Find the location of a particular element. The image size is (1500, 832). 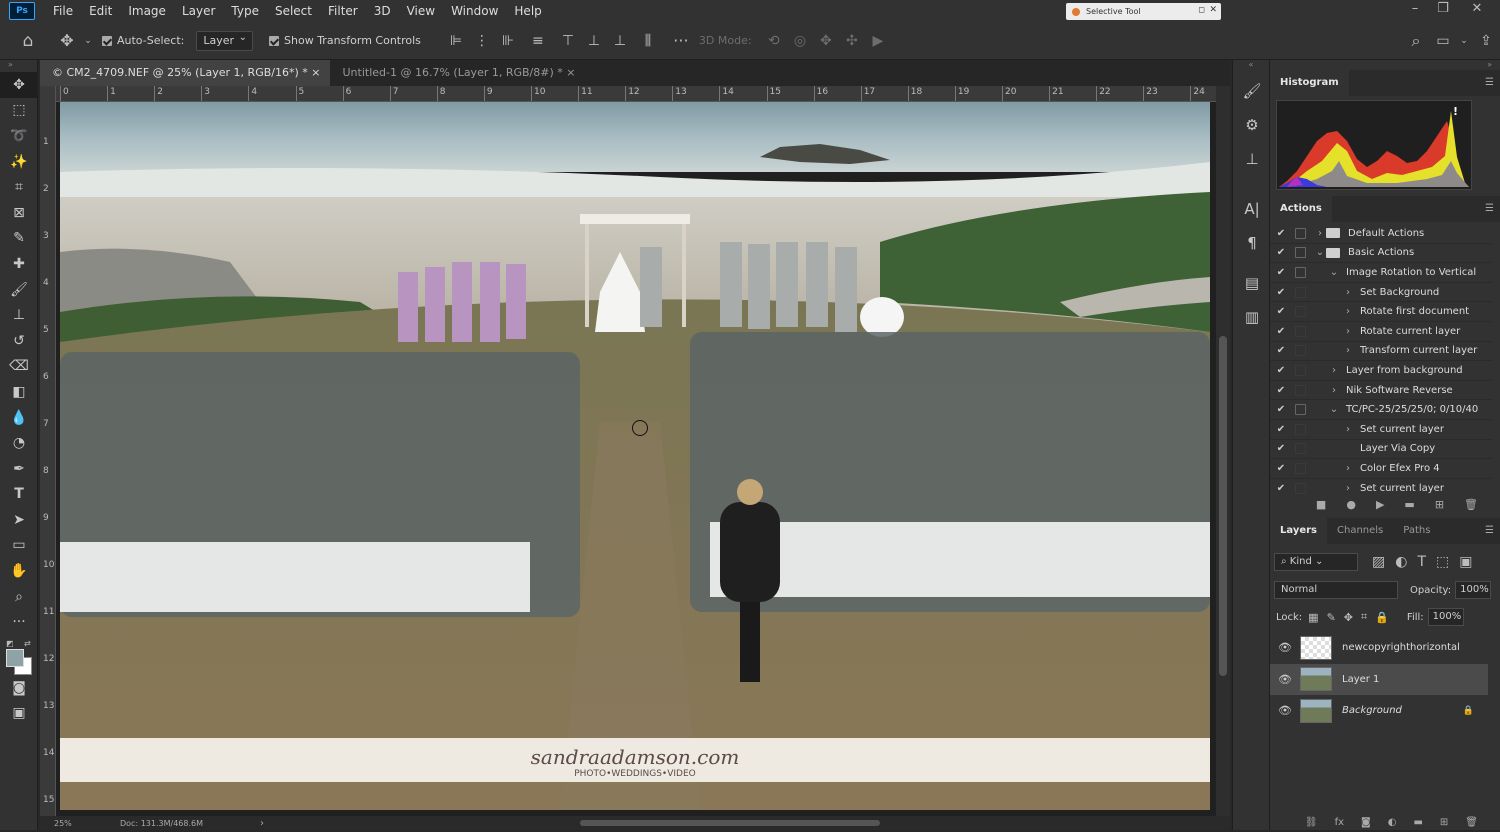

move-tool-icon: ✥ is located at coordinates (19, 85).